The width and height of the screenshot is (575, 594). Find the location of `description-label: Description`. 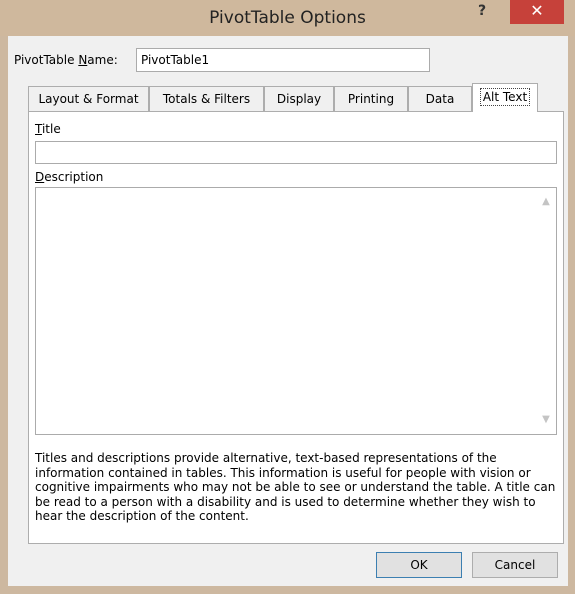

description-label: Description is located at coordinates (69, 177).